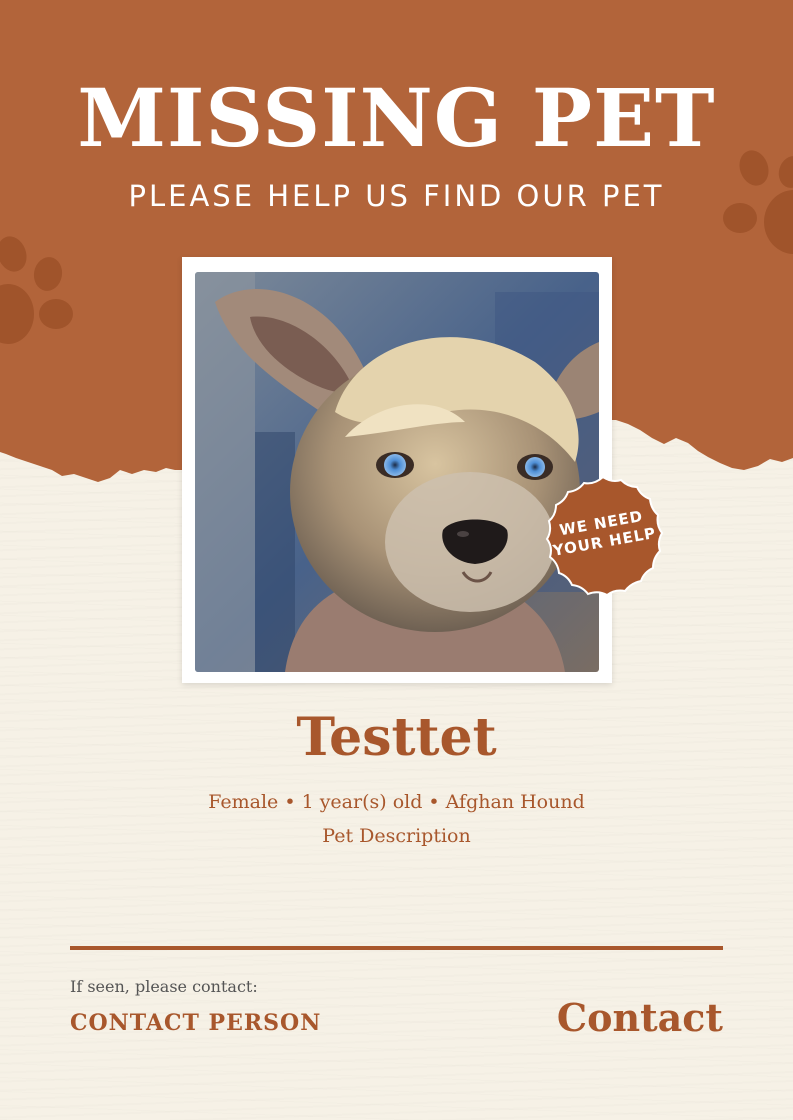 The height and width of the screenshot is (1120, 793). I want to click on poster-title: MISSING PET, so click(396, 118).